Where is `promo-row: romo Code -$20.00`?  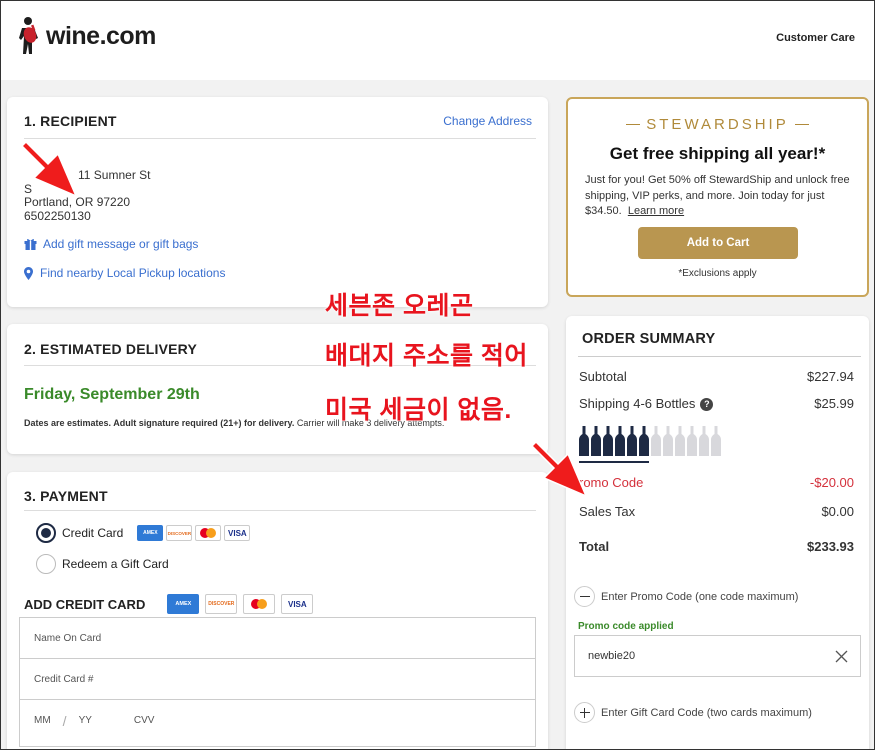 promo-row: romo Code -$20.00 is located at coordinates (716, 482).